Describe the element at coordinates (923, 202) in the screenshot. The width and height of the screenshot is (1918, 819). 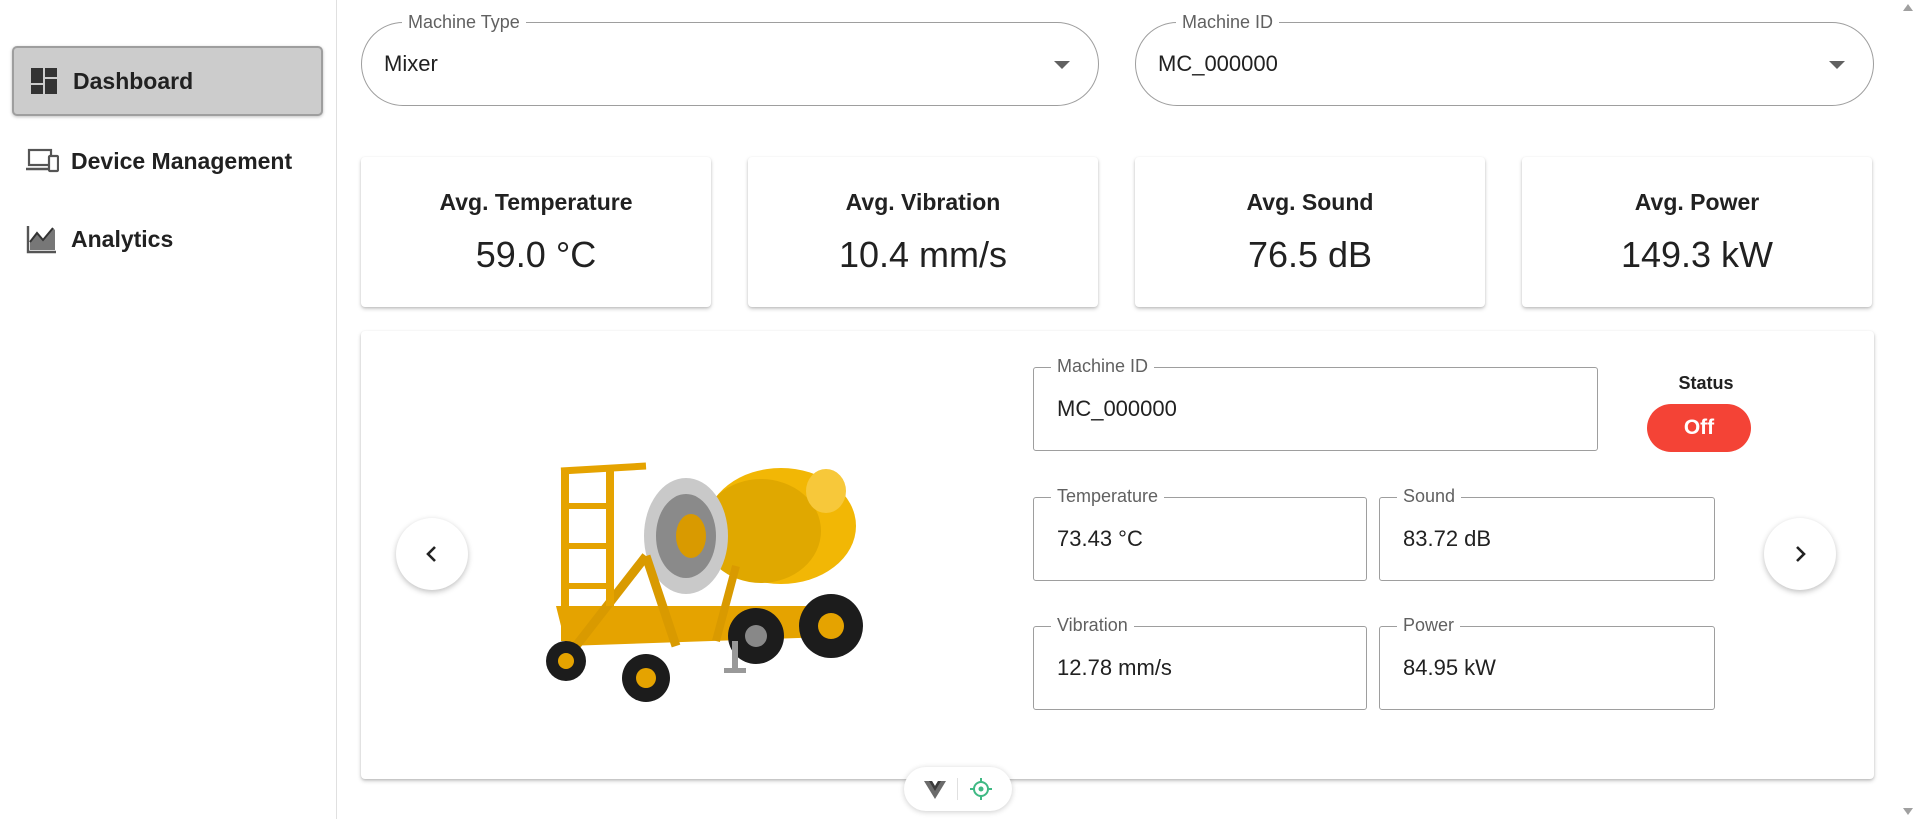
I see `stat-title: Avg. Vibration` at that location.